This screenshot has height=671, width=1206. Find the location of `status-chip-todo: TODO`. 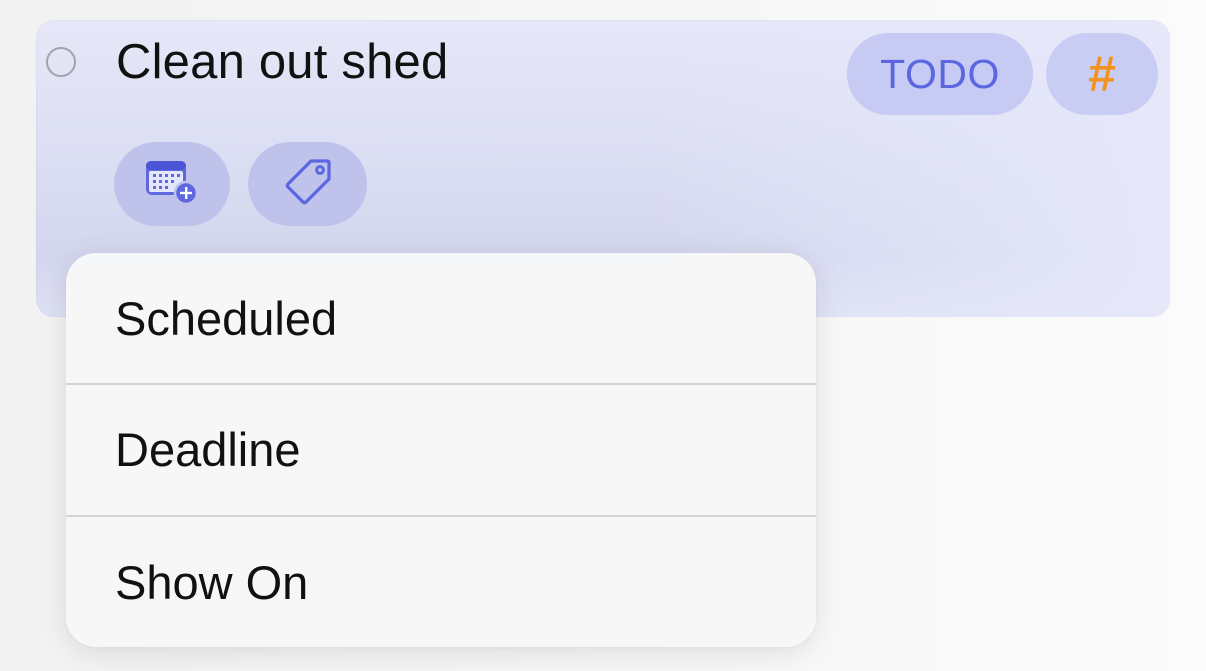

status-chip-todo: TODO is located at coordinates (940, 74).